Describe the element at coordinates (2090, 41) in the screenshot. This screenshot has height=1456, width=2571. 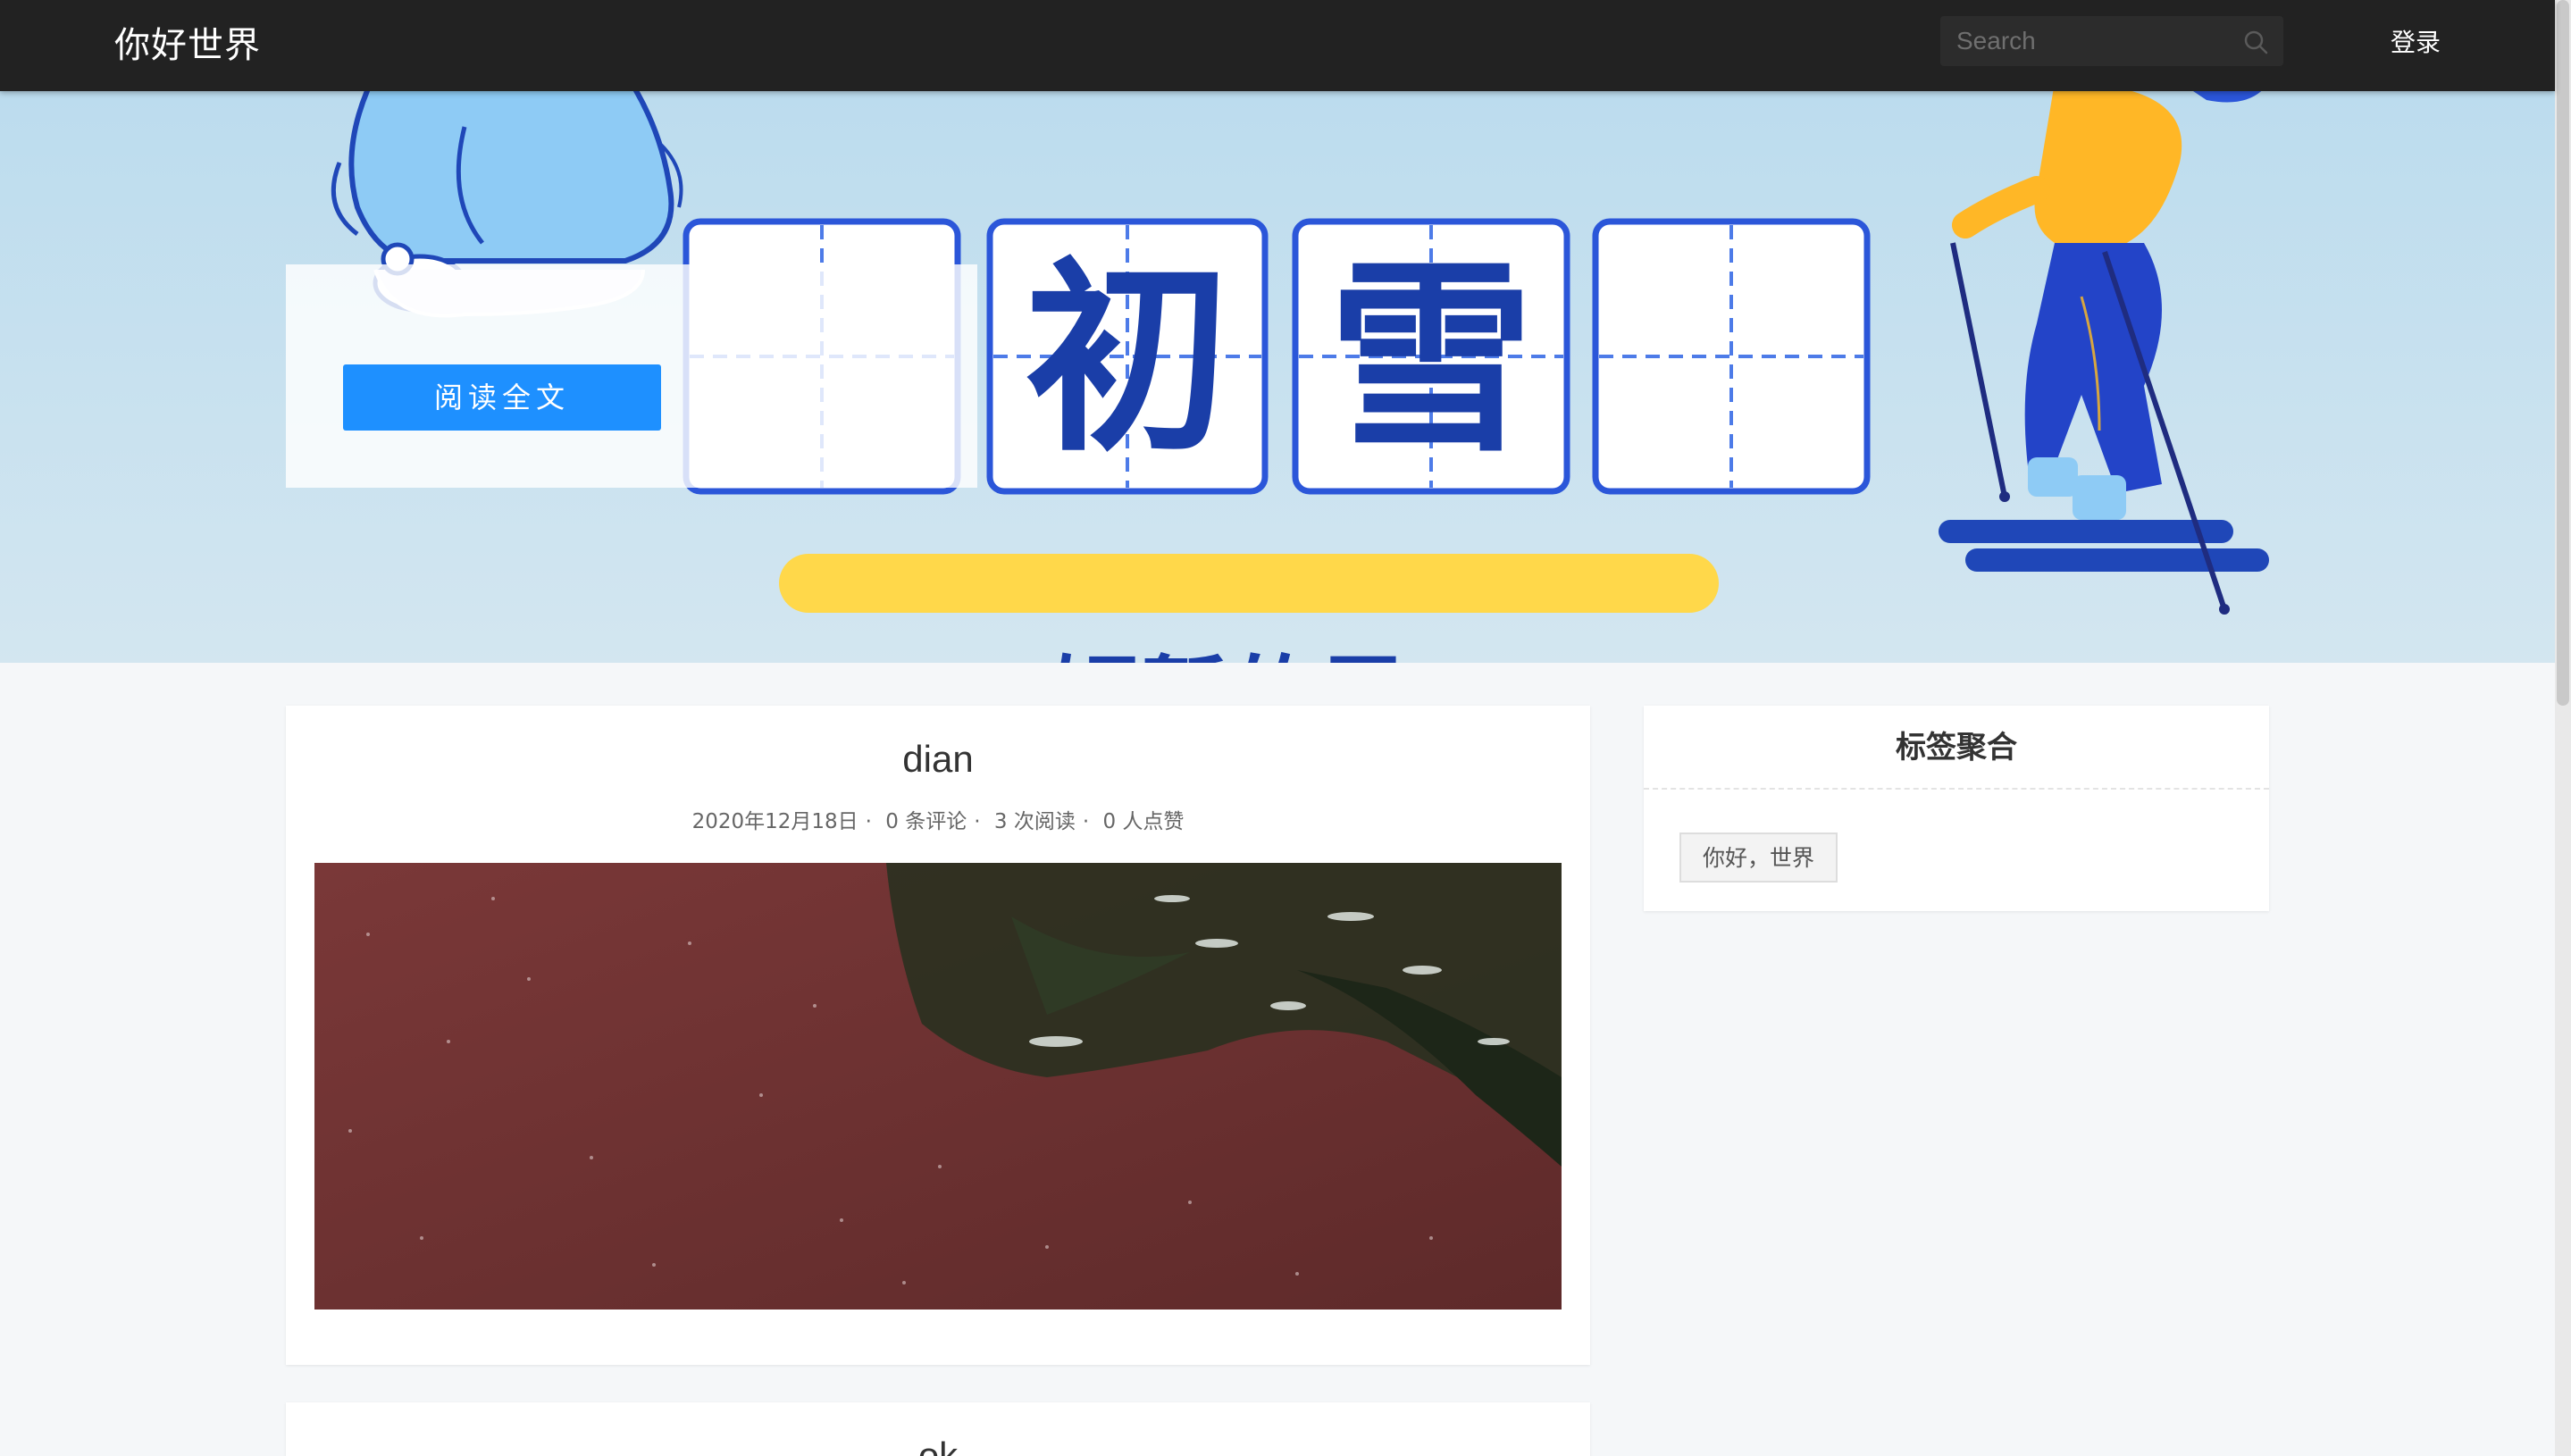
I see `search-input` at that location.